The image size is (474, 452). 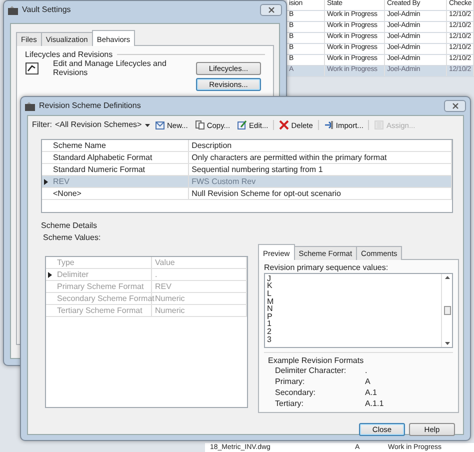 I want to click on table-cell: Null Revision Scheme for opt-out scenario, so click(x=266, y=193).